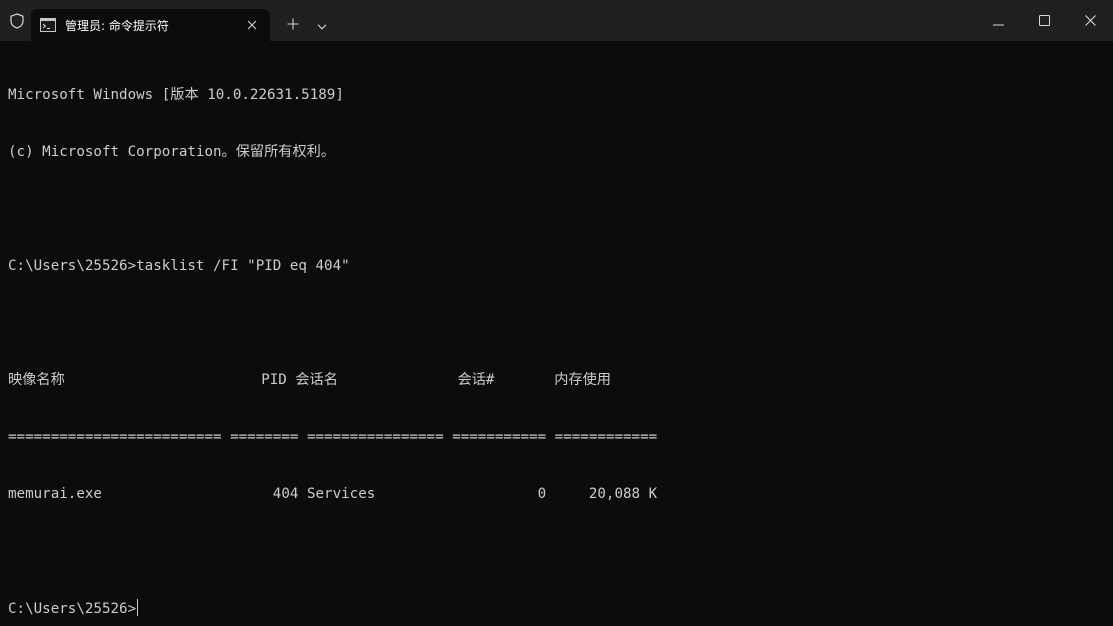 The width and height of the screenshot is (1113, 626). I want to click on close-window-button, so click(1090, 20).